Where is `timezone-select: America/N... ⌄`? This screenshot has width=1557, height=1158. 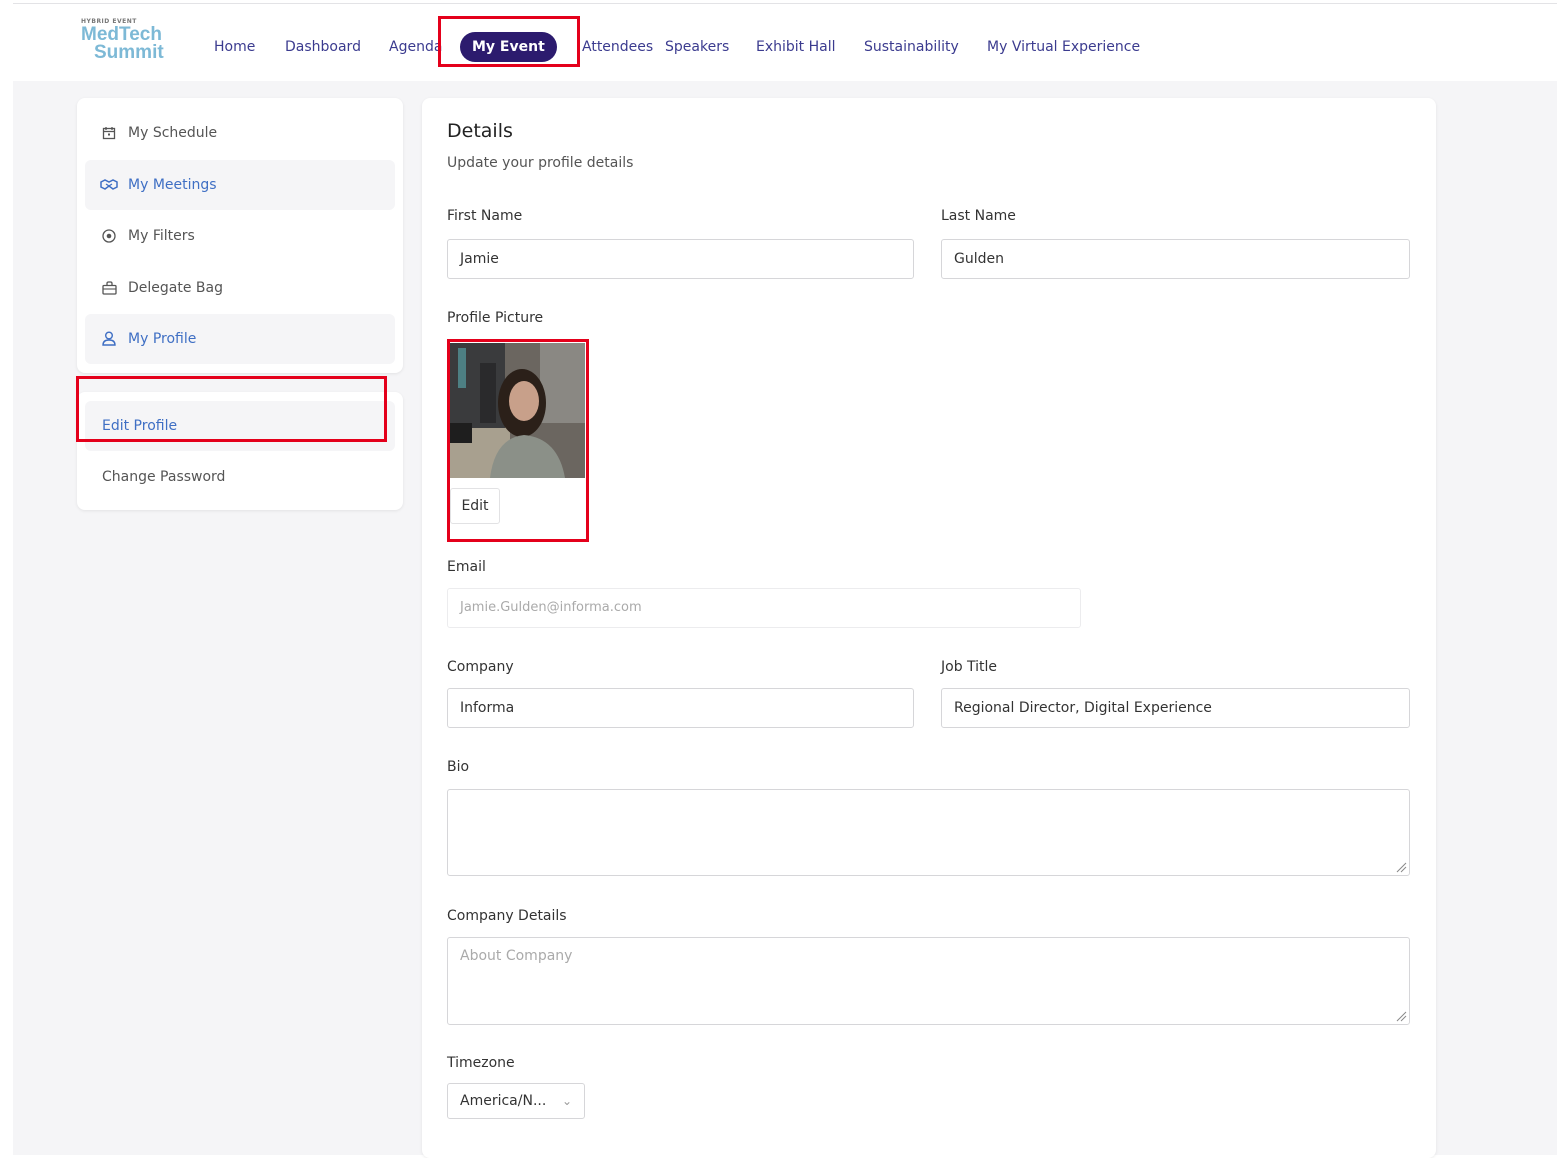 timezone-select: America/N... ⌄ is located at coordinates (516, 1101).